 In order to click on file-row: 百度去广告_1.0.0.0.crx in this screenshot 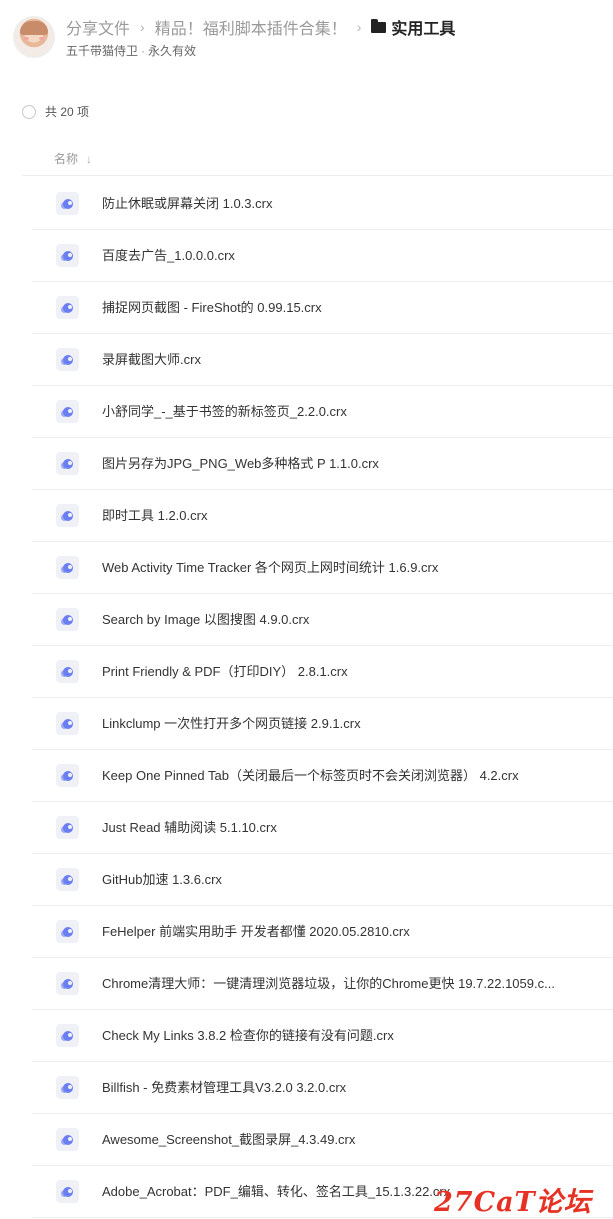, I will do `click(322, 256)`.